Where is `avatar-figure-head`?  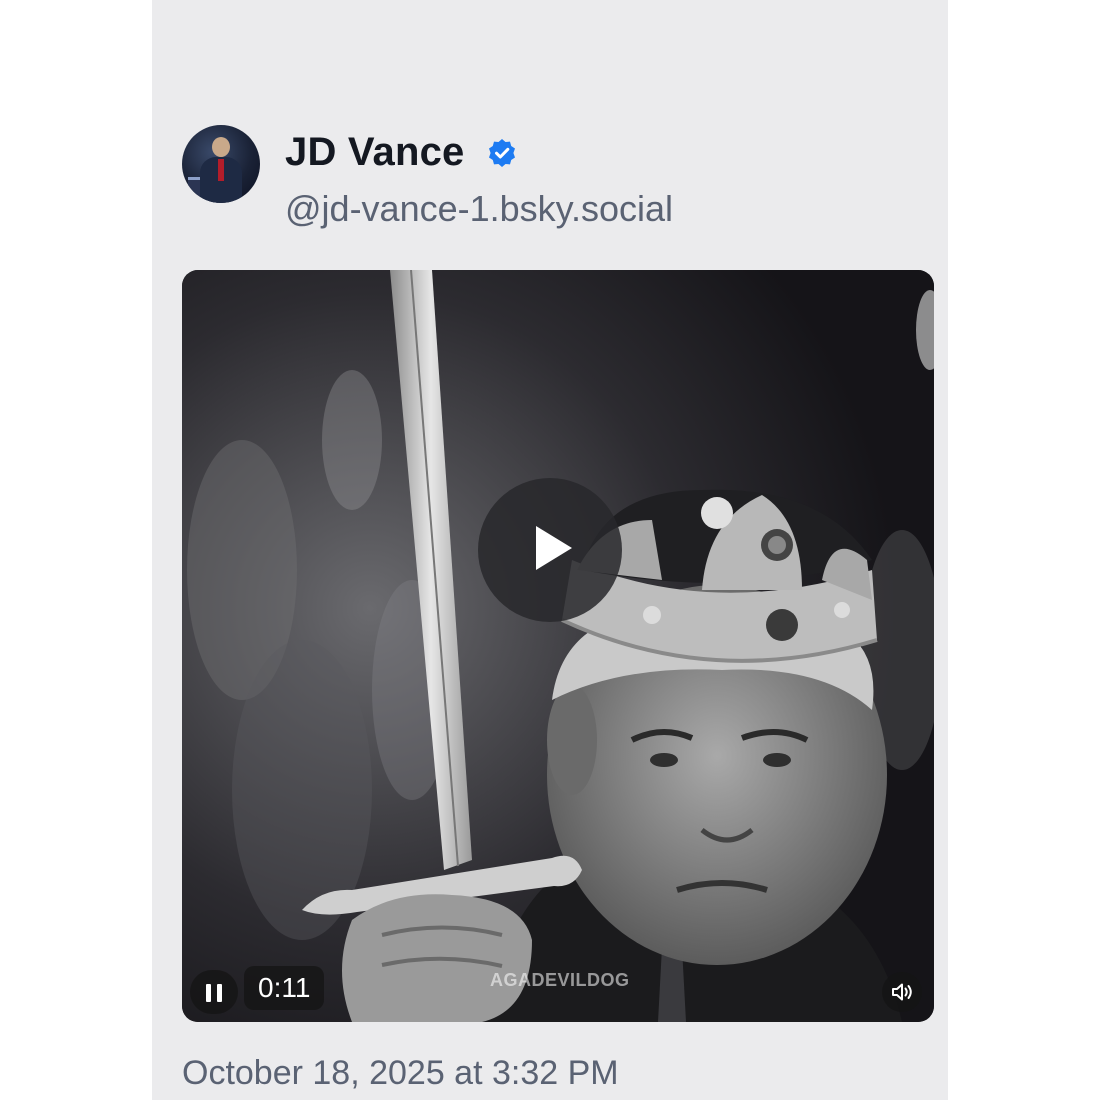
avatar-figure-head is located at coordinates (221, 147).